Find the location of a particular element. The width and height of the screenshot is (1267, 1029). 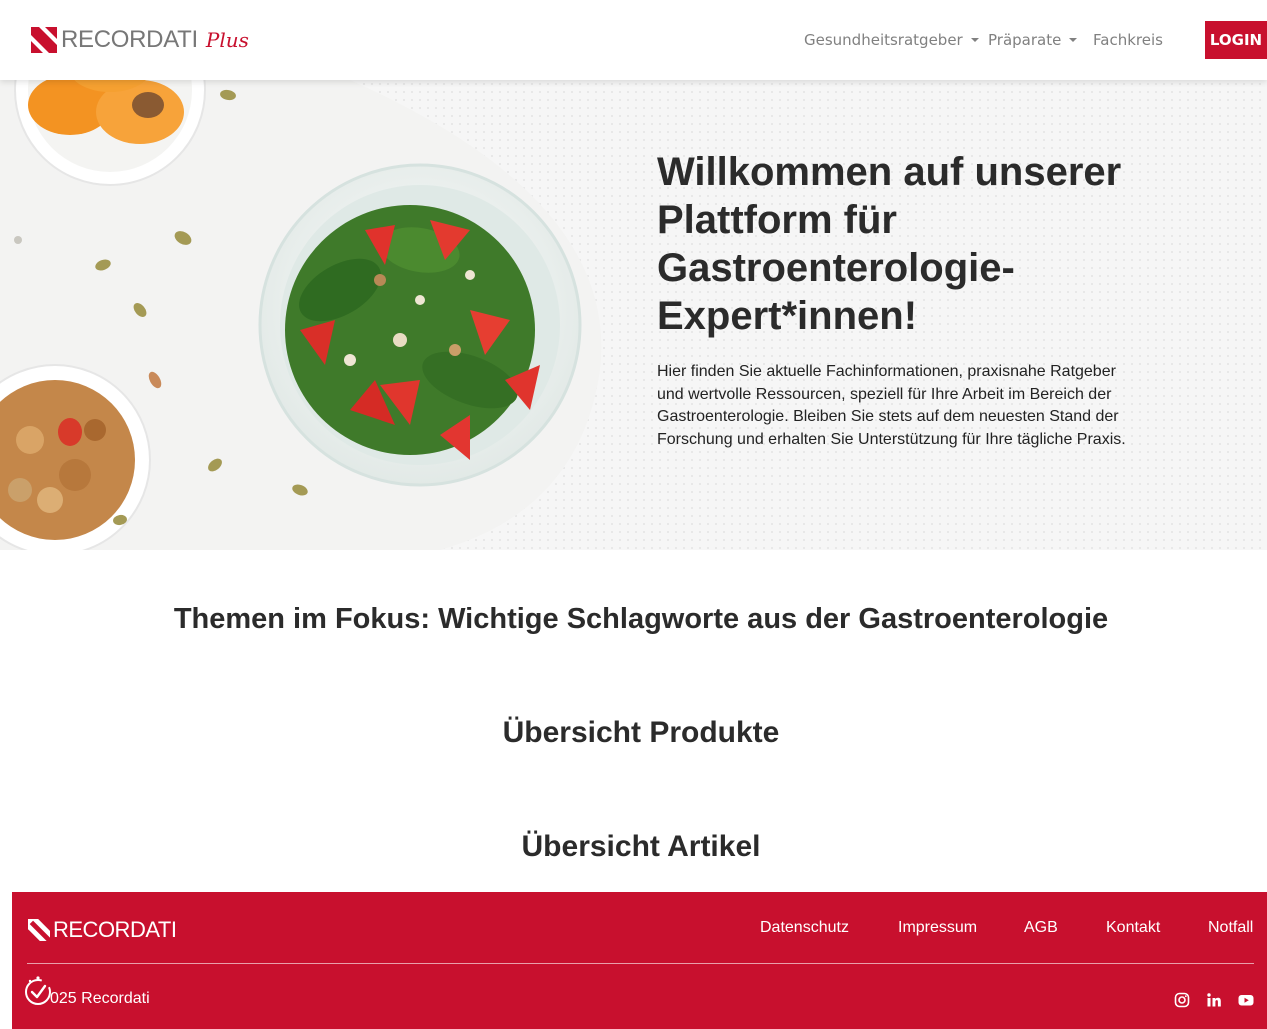

nav-praeparate: Präparate is located at coordinates (1033, 40).